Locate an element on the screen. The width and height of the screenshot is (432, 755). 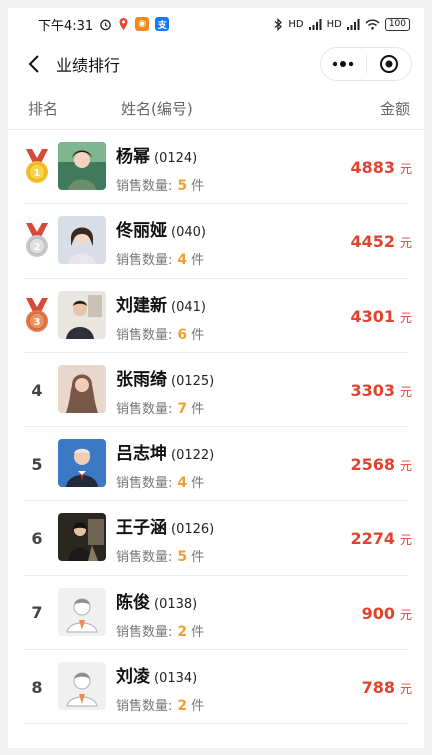
sales-amount: 2274 is located at coordinates (372, 539).